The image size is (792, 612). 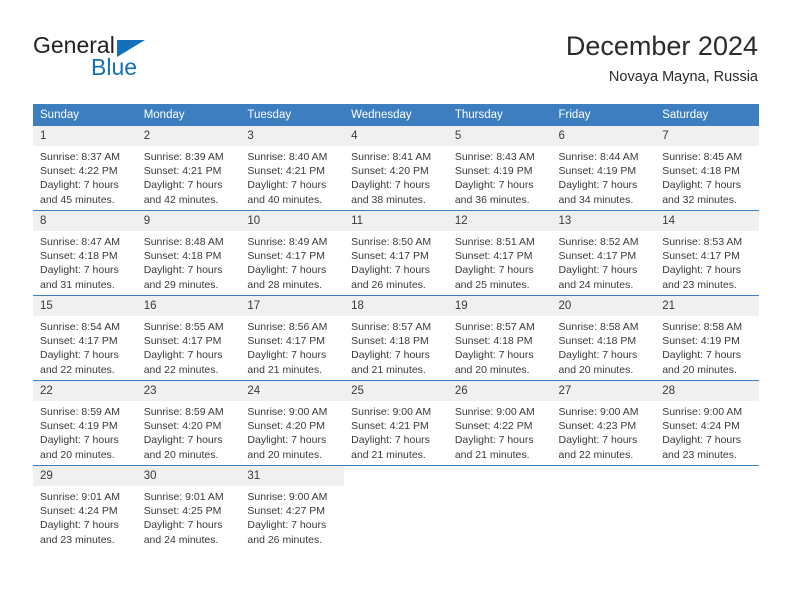 What do you see at coordinates (292, 306) in the screenshot?
I see `day-number: 17` at bounding box center [292, 306].